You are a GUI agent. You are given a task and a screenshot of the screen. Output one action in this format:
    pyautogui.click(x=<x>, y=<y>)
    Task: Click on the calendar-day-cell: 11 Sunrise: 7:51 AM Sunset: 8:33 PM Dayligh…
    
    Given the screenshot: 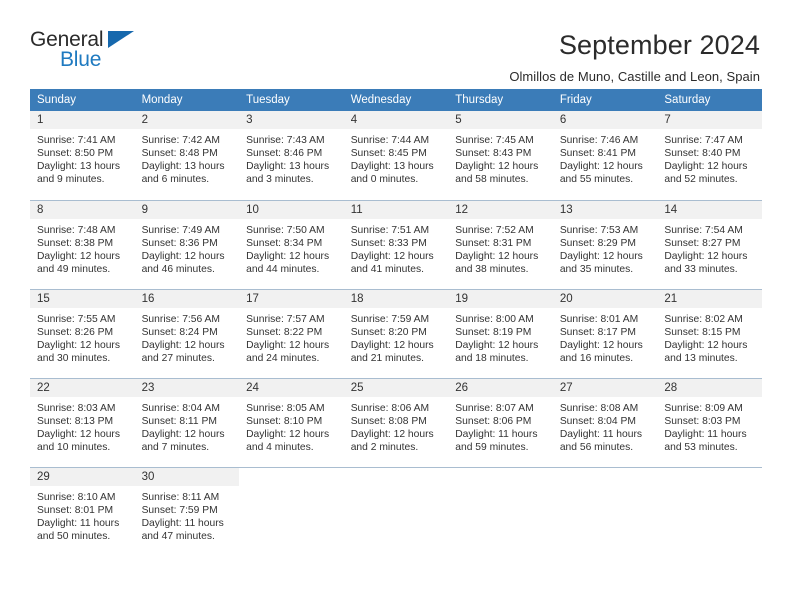 What is the action you would take?
    pyautogui.click(x=396, y=244)
    